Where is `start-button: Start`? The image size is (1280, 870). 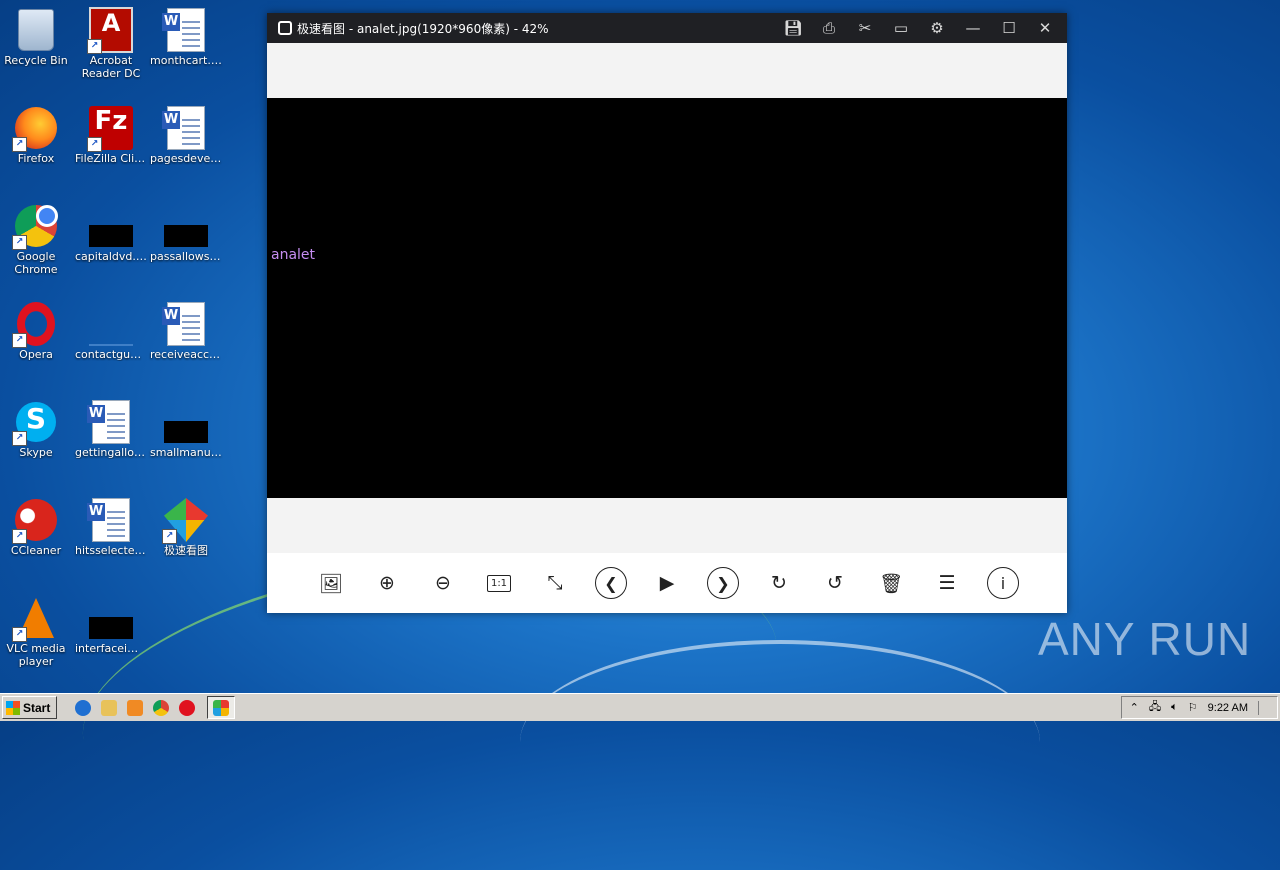
start-button: Start is located at coordinates (30, 707).